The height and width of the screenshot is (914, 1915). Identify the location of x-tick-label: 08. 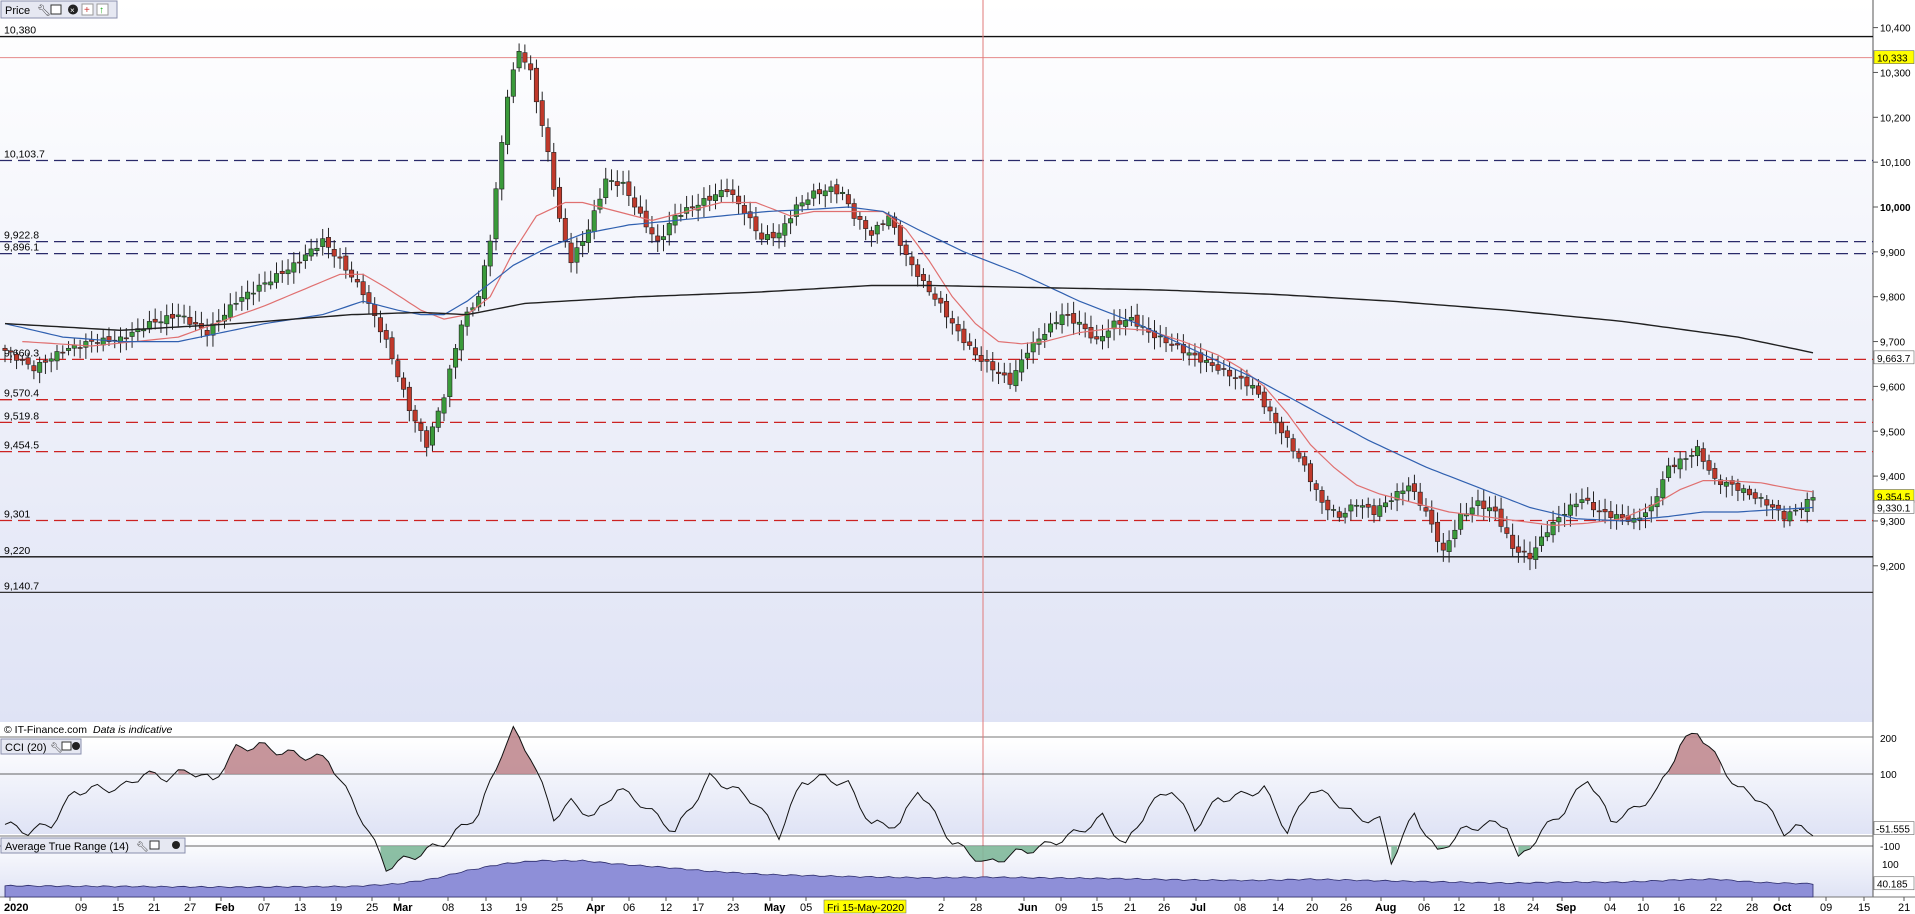
(448, 908).